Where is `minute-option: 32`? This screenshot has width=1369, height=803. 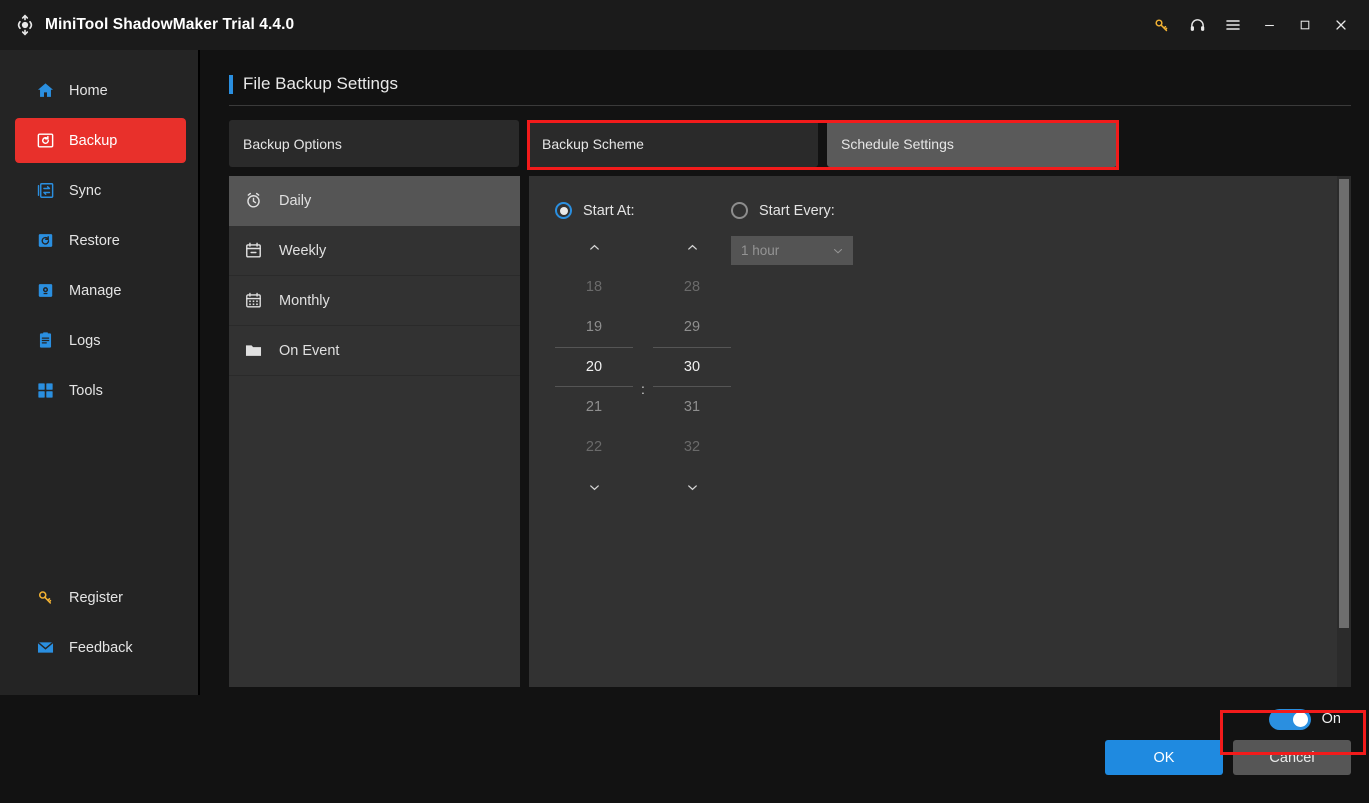 minute-option: 32 is located at coordinates (692, 447).